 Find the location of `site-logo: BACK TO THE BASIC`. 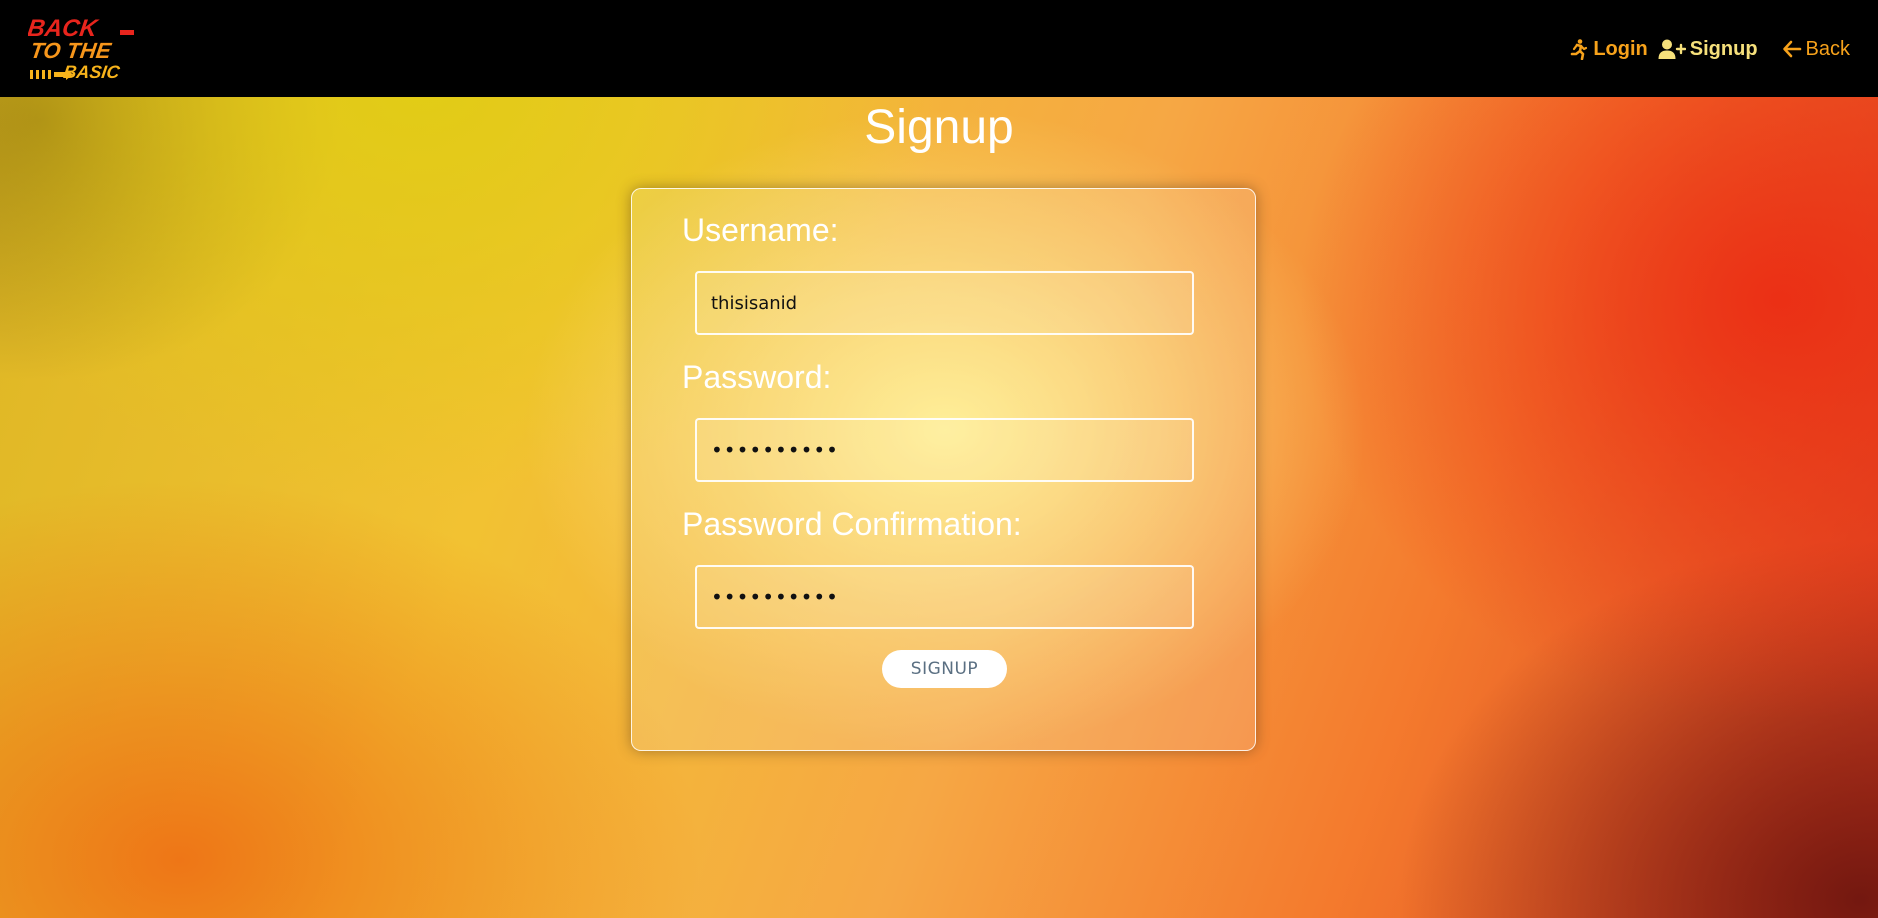

site-logo: BACK TO THE BASIC is located at coordinates (87, 48).